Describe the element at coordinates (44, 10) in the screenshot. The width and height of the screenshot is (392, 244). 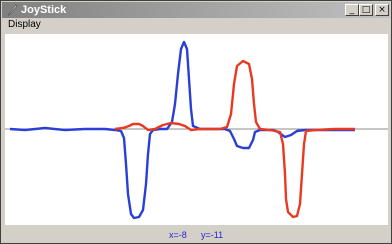
I see `window-title: JoyStick` at that location.